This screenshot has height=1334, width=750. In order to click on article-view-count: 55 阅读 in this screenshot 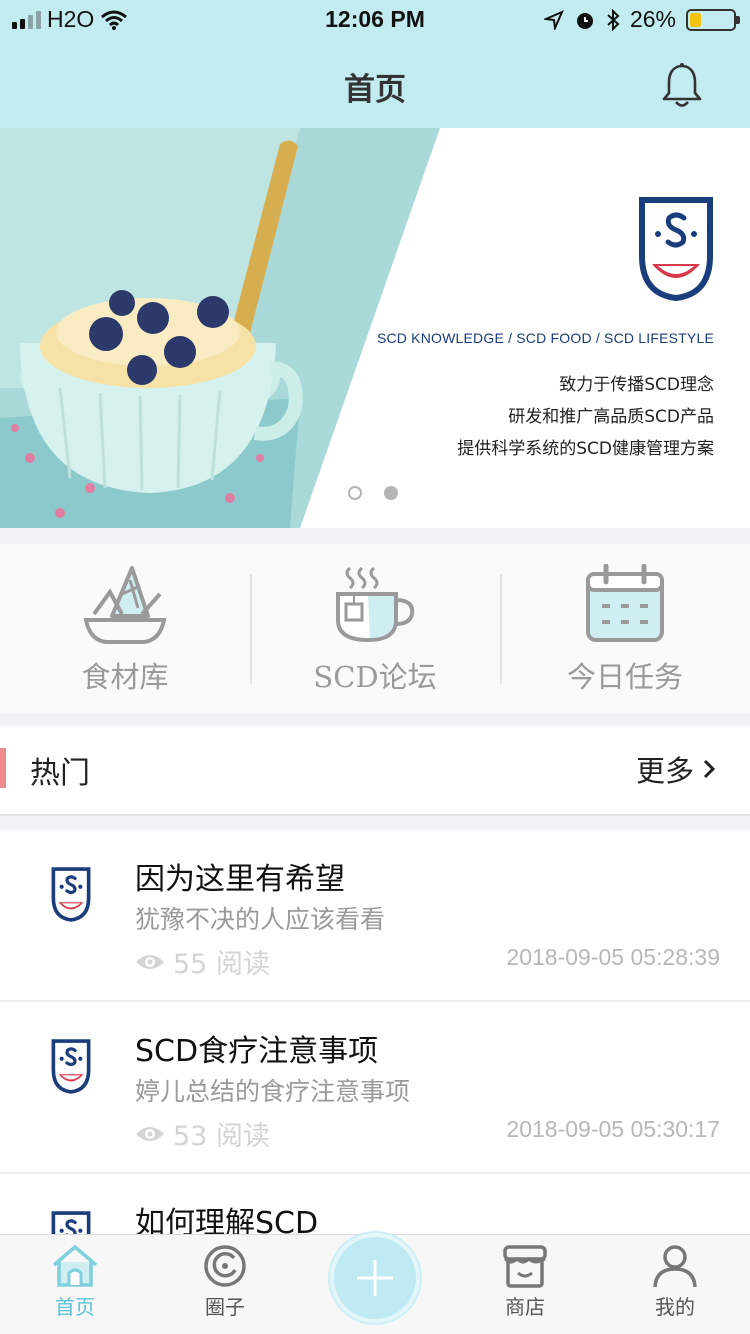, I will do `click(221, 964)`.